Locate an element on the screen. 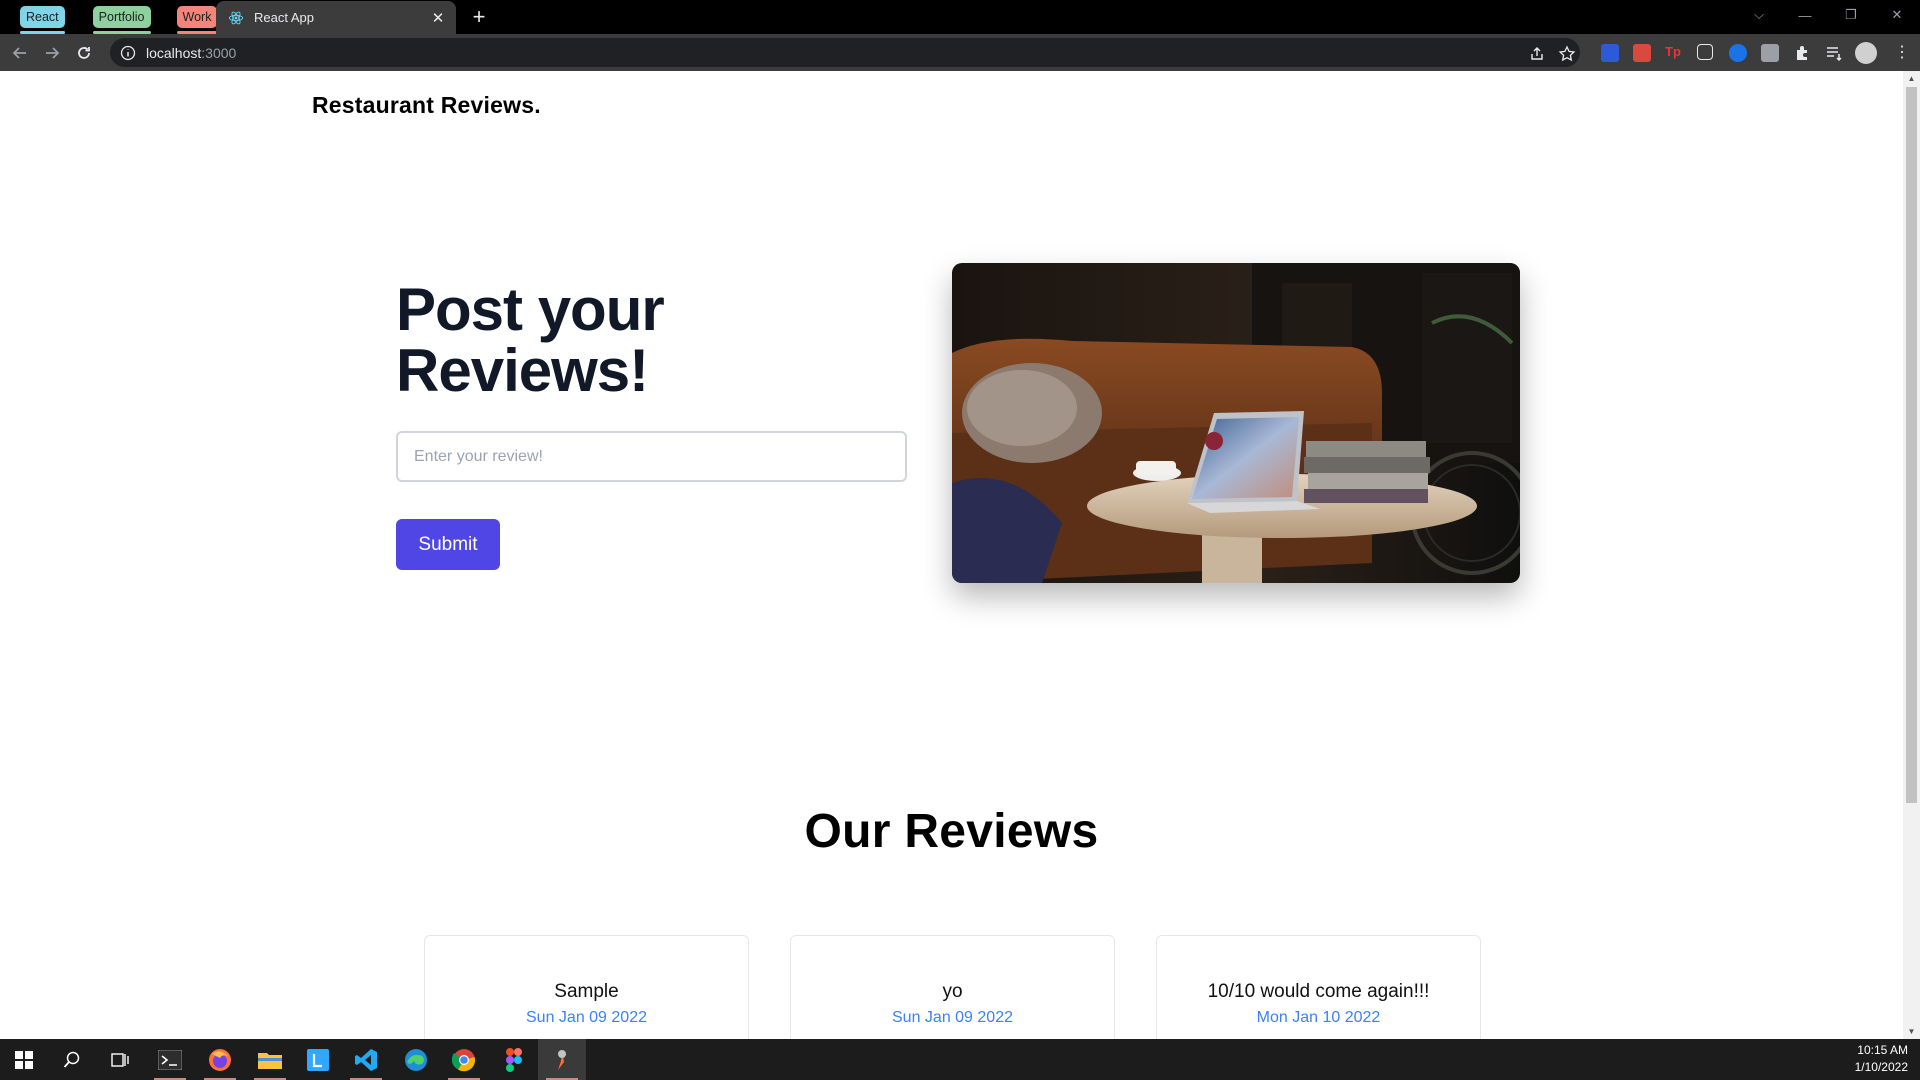 Image resolution: width=1920 pixels, height=1080 pixels. hero-title: Post your Reviews! is located at coordinates (530, 340).